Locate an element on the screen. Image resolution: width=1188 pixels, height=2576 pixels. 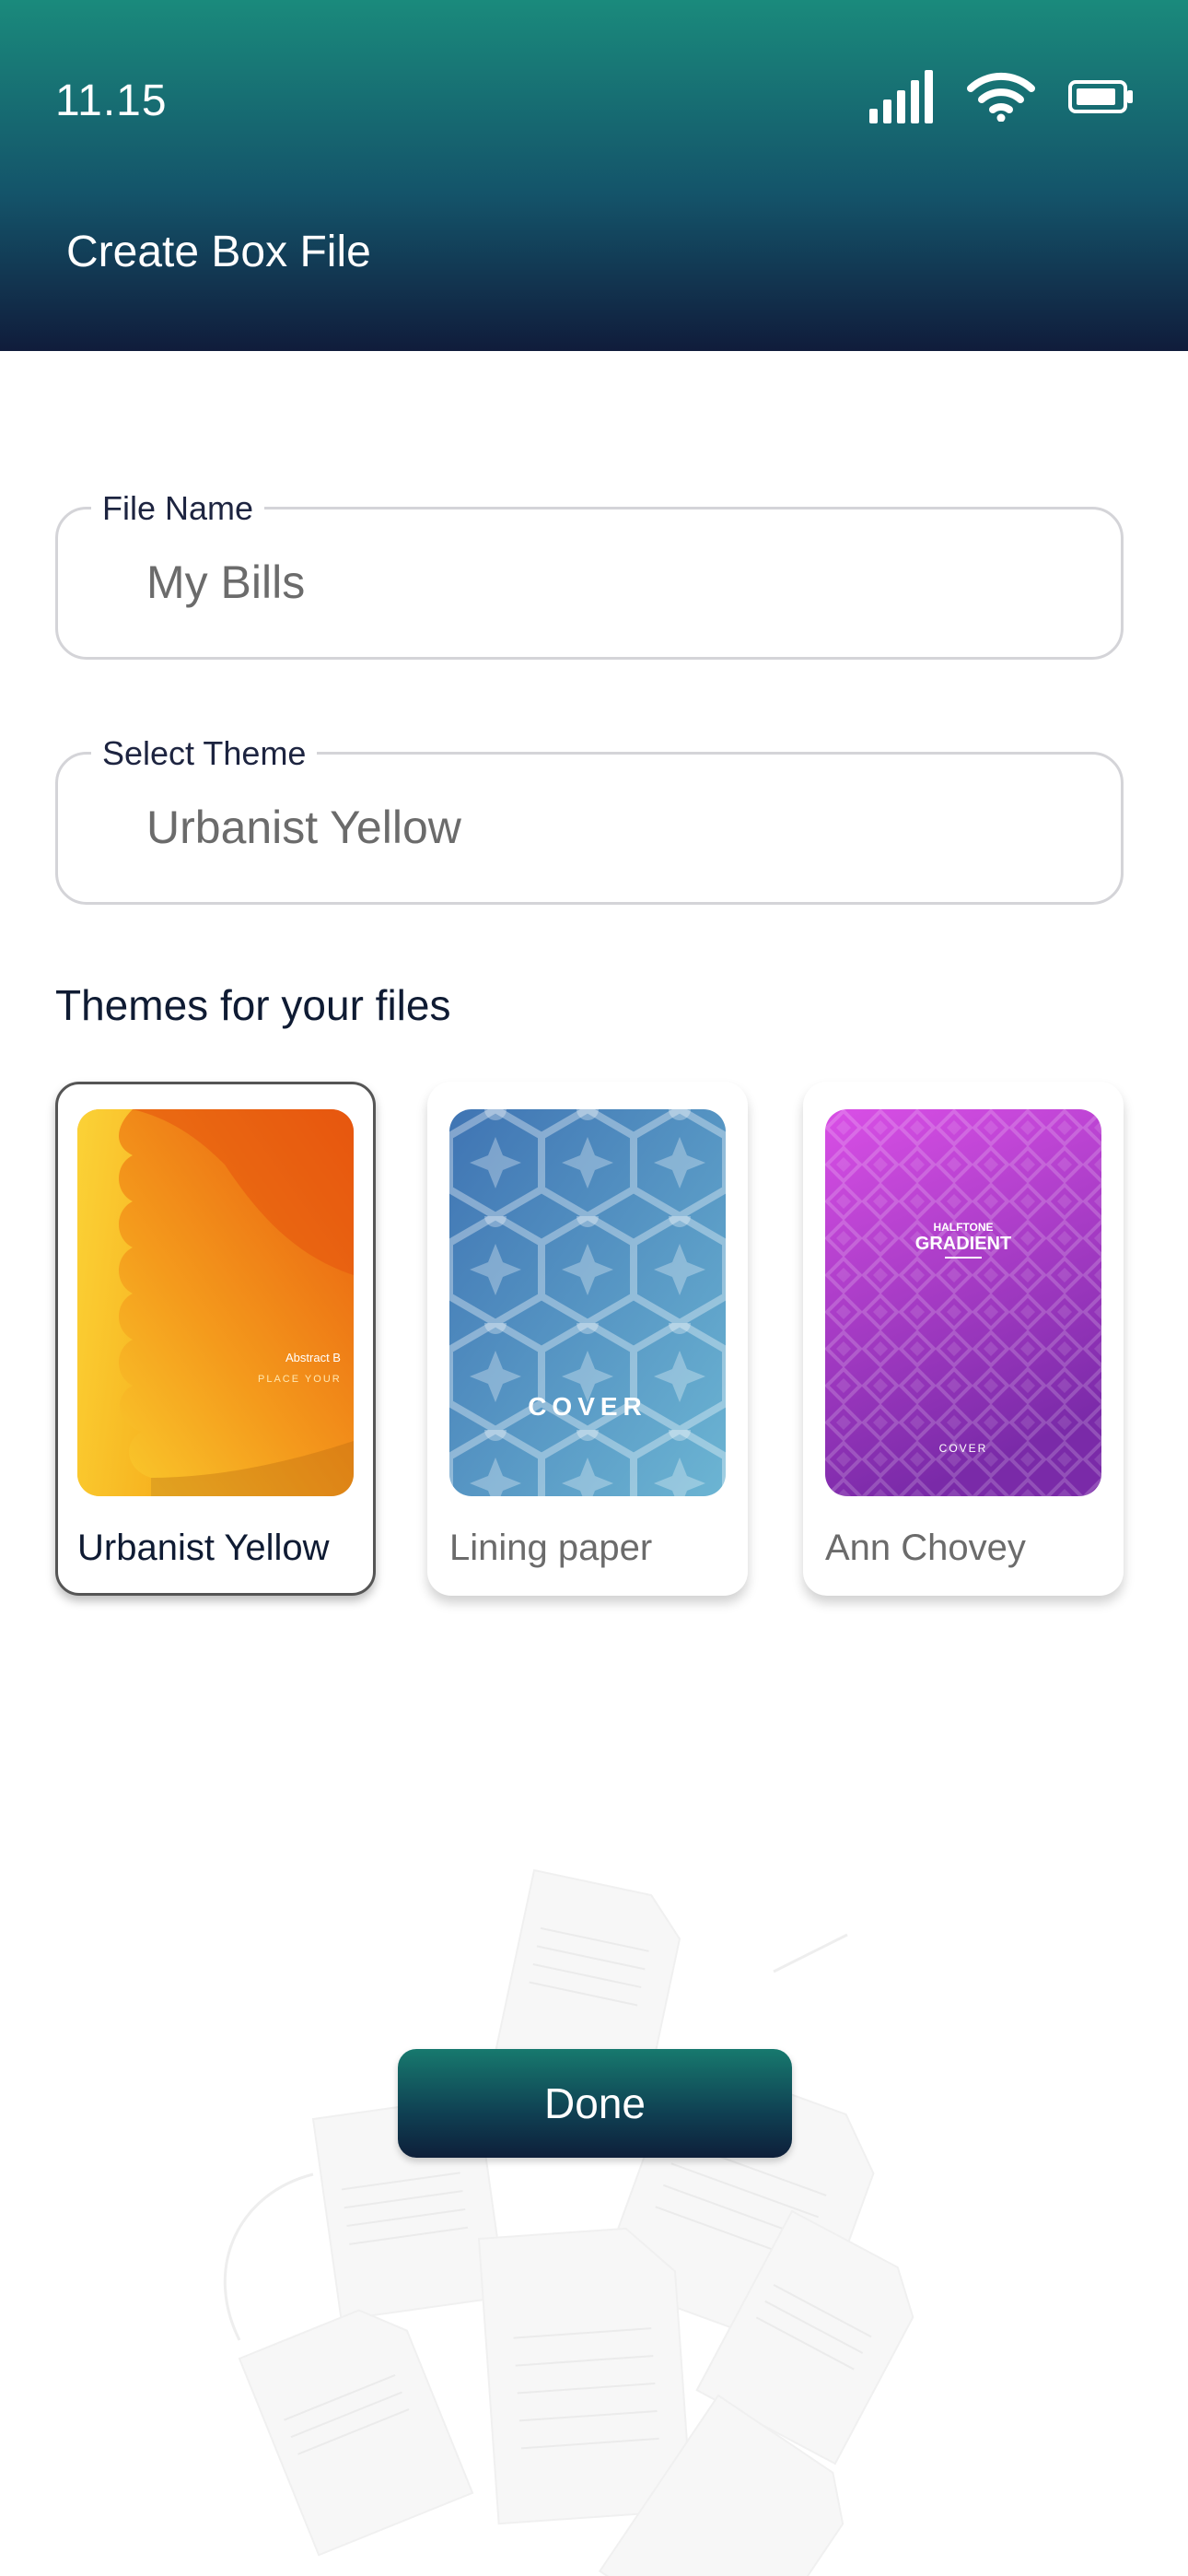
cover-text-top: HALFTONE is located at coordinates (963, 1227).